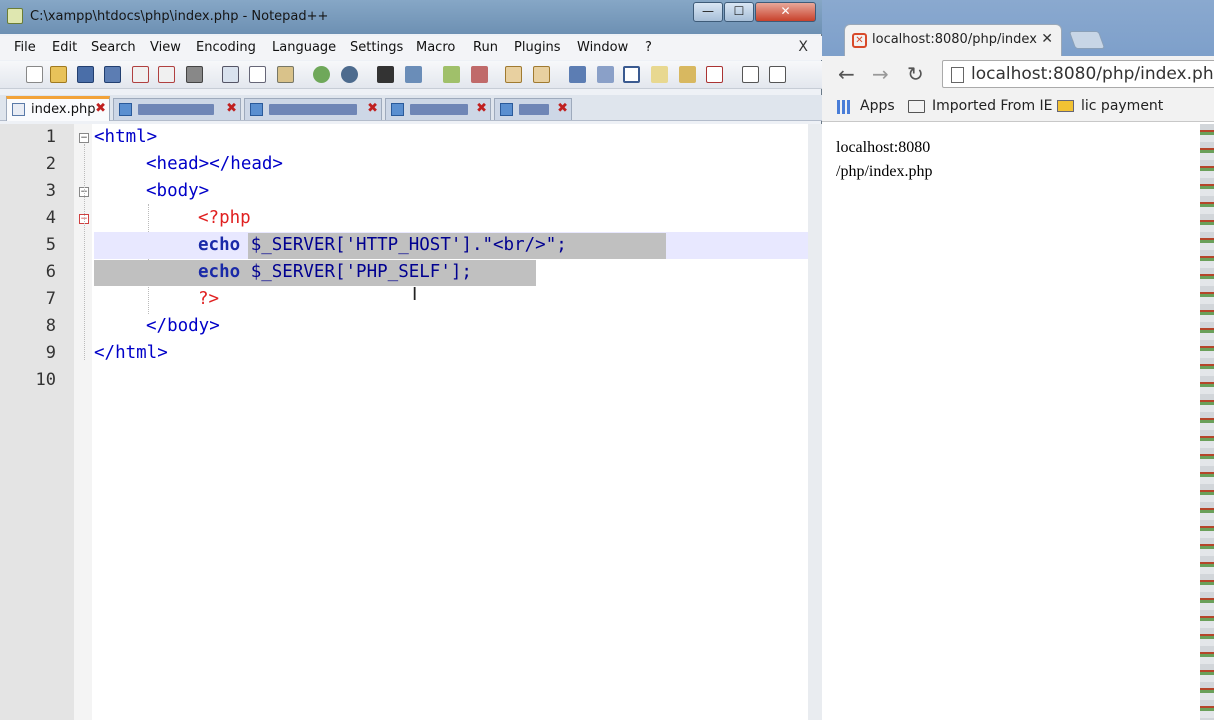 This screenshot has width=1214, height=720. Describe the element at coordinates (541, 74) in the screenshot. I see `sync-horizontal-icon` at that location.